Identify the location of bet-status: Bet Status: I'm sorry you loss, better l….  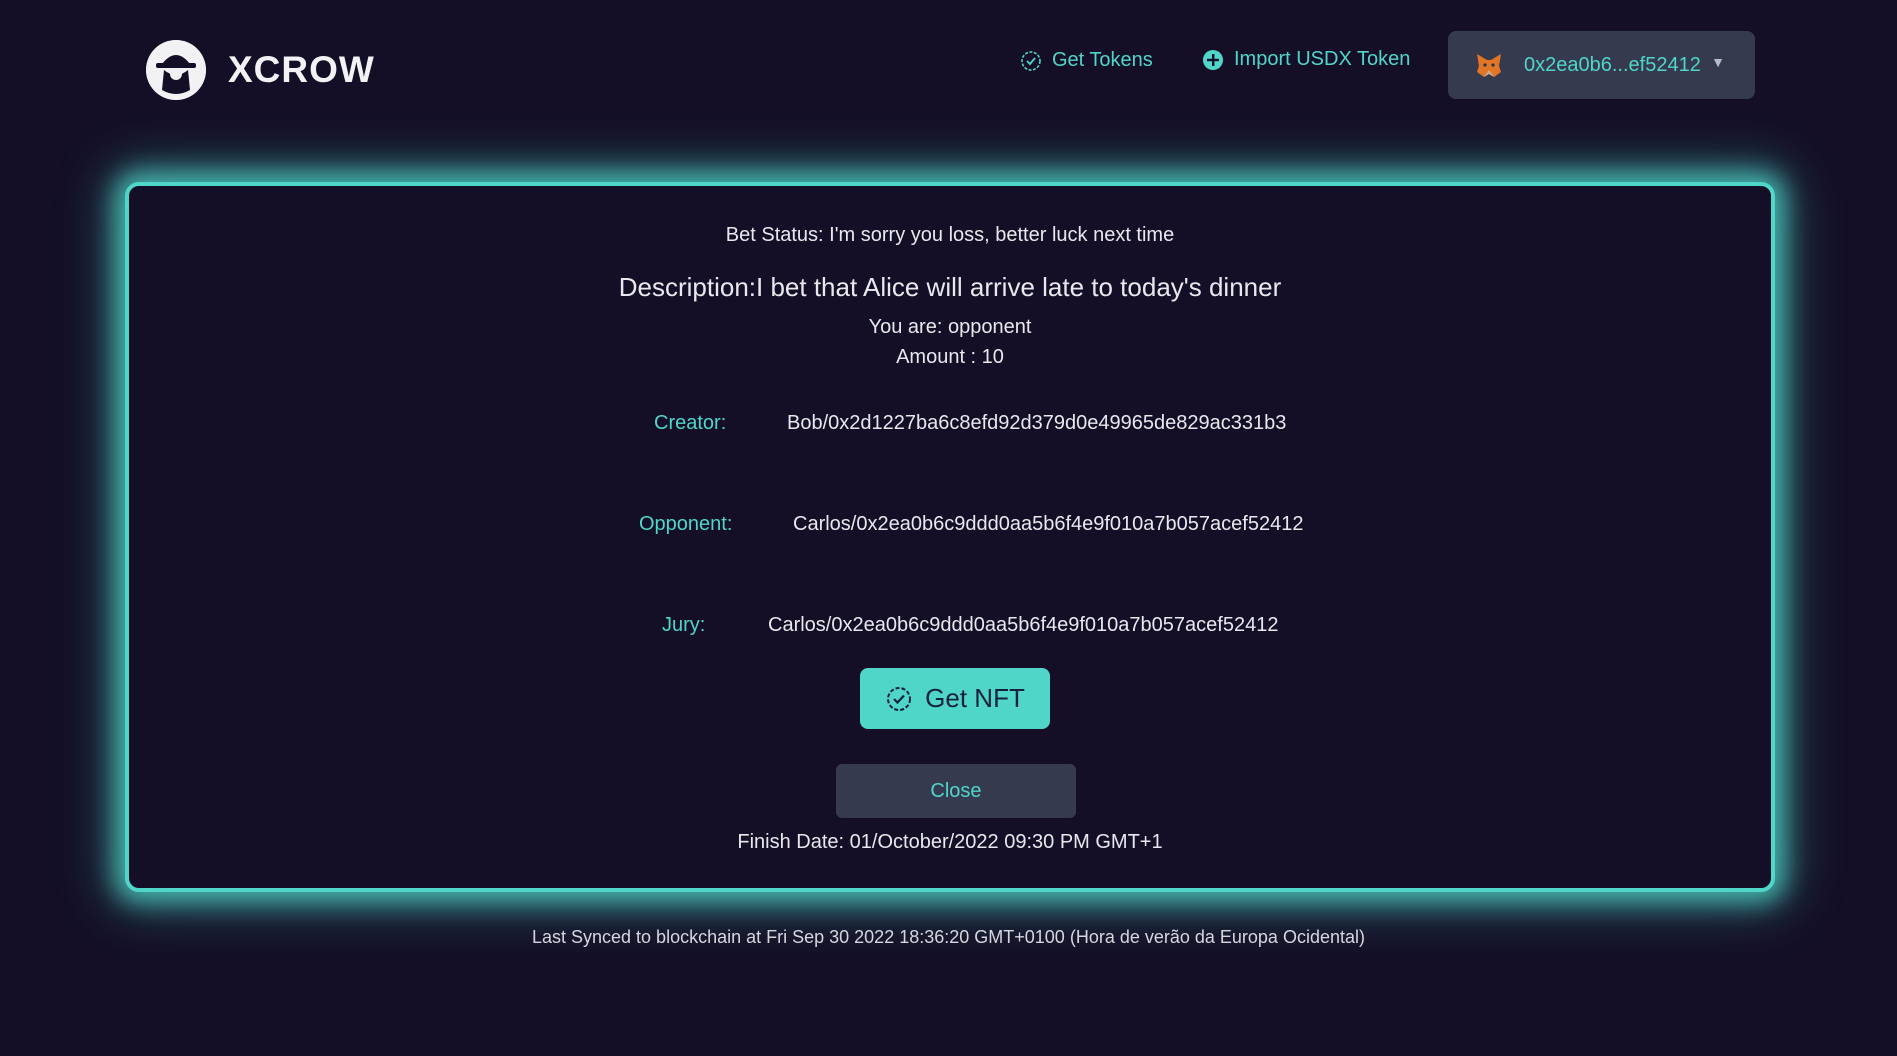
(950, 235).